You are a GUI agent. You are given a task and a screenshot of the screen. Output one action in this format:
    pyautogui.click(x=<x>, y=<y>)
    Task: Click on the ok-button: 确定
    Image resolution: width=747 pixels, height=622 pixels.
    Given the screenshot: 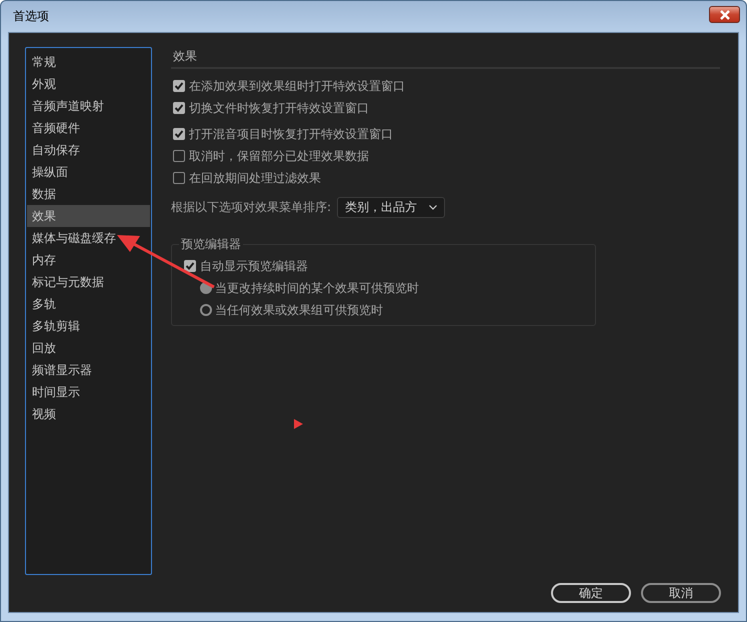 What is the action you would take?
    pyautogui.click(x=591, y=593)
    